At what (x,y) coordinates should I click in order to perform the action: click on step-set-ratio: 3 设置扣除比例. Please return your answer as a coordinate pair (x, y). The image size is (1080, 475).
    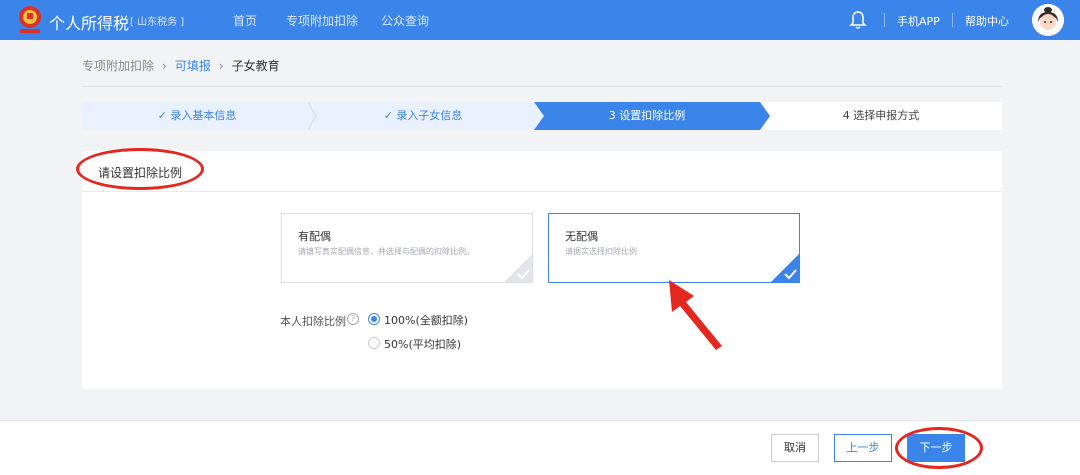
    Looking at the image, I should click on (647, 116).